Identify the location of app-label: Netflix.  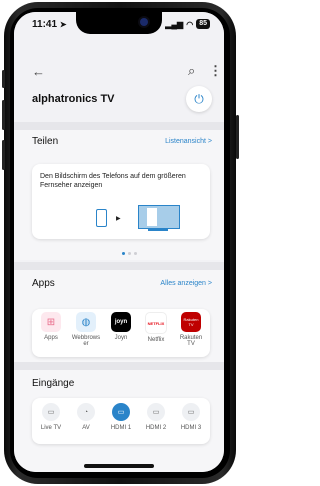
(156, 340).